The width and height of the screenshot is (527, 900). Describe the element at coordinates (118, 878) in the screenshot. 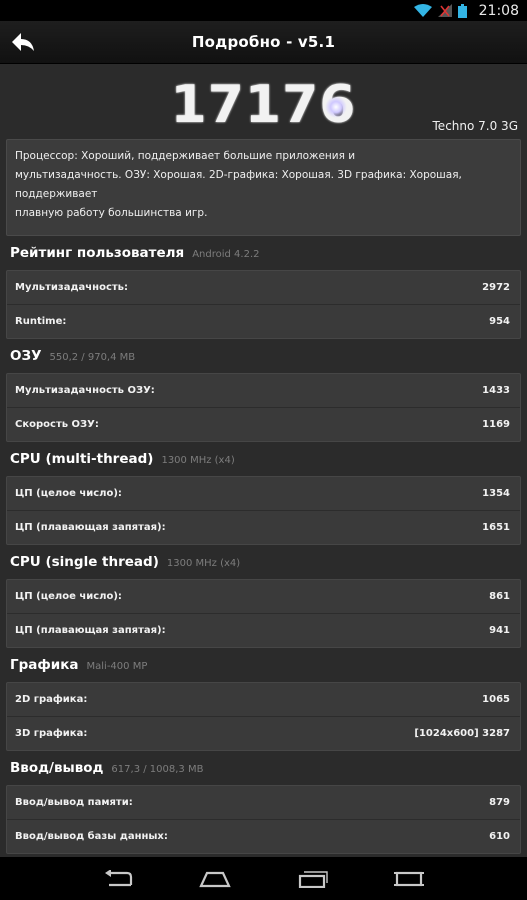

I see `back-nav-icon` at that location.